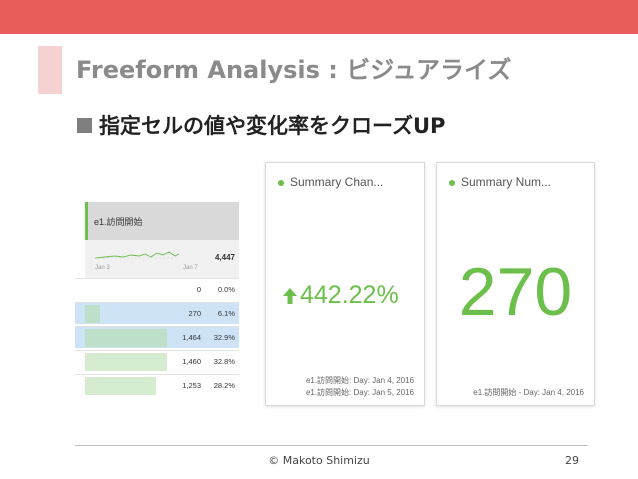 The height and width of the screenshot is (479, 638). I want to click on row-value: 0, so click(198, 289).